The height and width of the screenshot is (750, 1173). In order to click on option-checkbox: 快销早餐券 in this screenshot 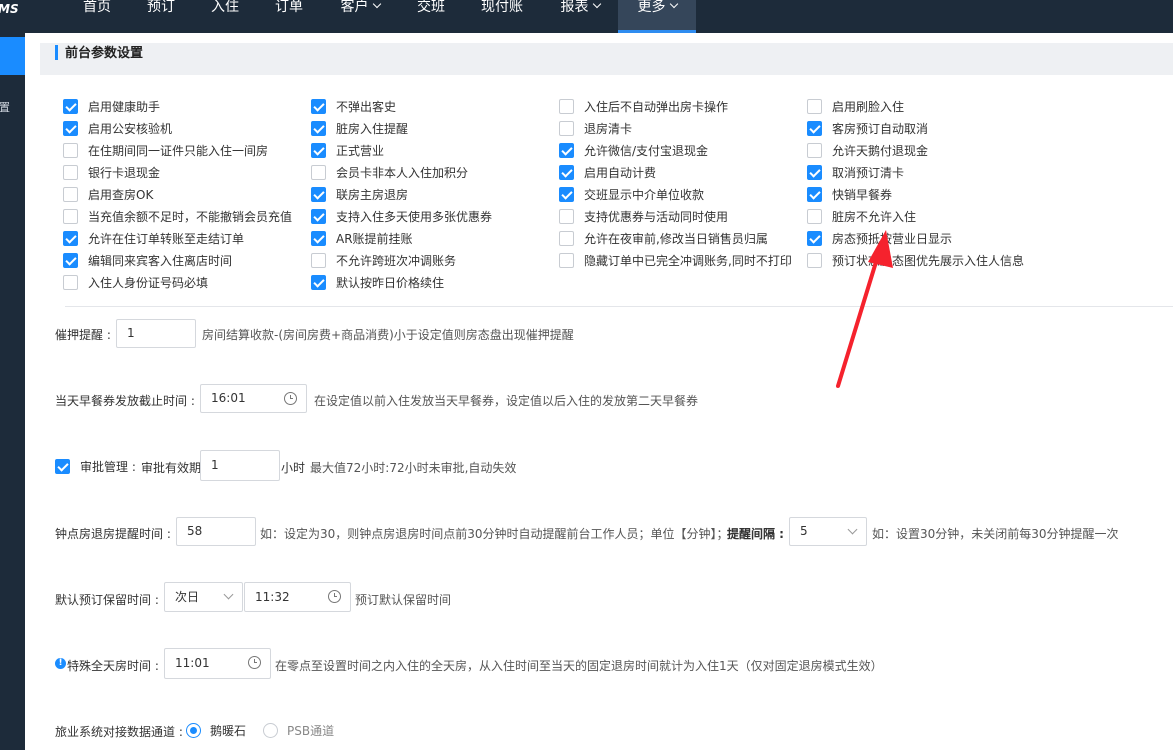, I will do `click(849, 194)`.